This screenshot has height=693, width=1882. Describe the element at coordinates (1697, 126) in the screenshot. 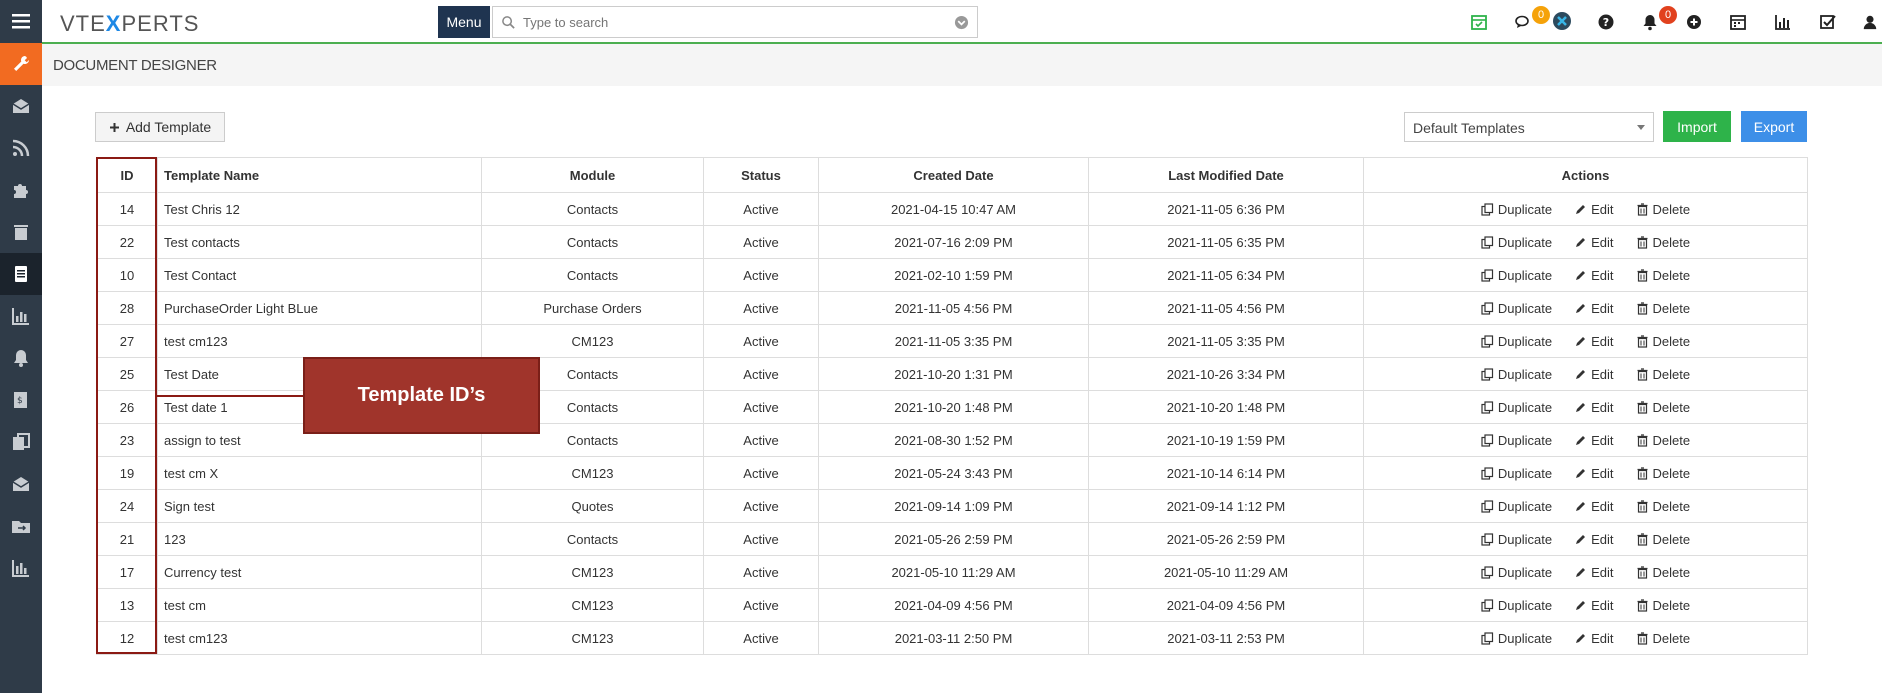

I see `import-button: Import` at that location.